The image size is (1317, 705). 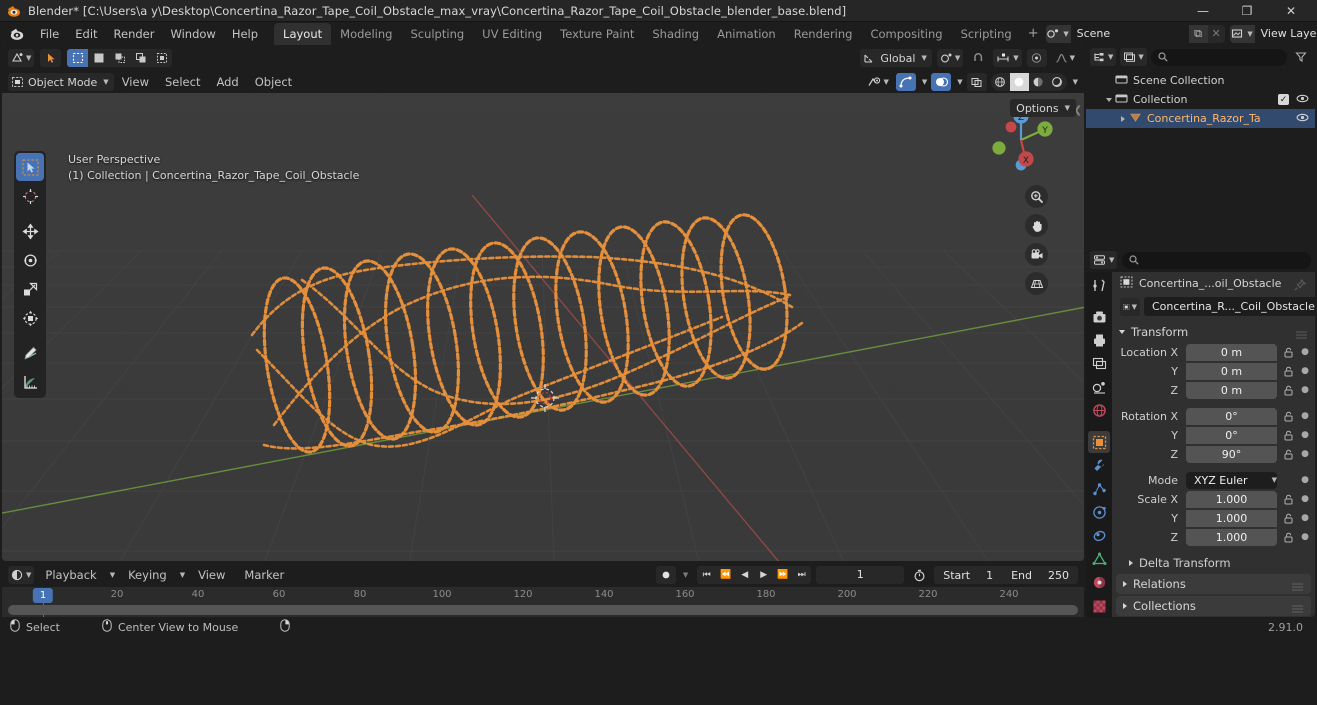 What do you see at coordinates (919, 575) in the screenshot?
I see `use-preview-range-icon` at bounding box center [919, 575].